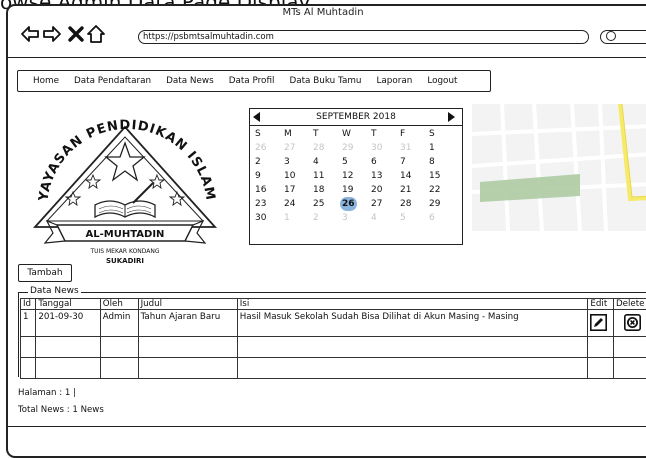  Describe the element at coordinates (395, 81) in the screenshot. I see `menu-item-laporan: Laporan` at that location.